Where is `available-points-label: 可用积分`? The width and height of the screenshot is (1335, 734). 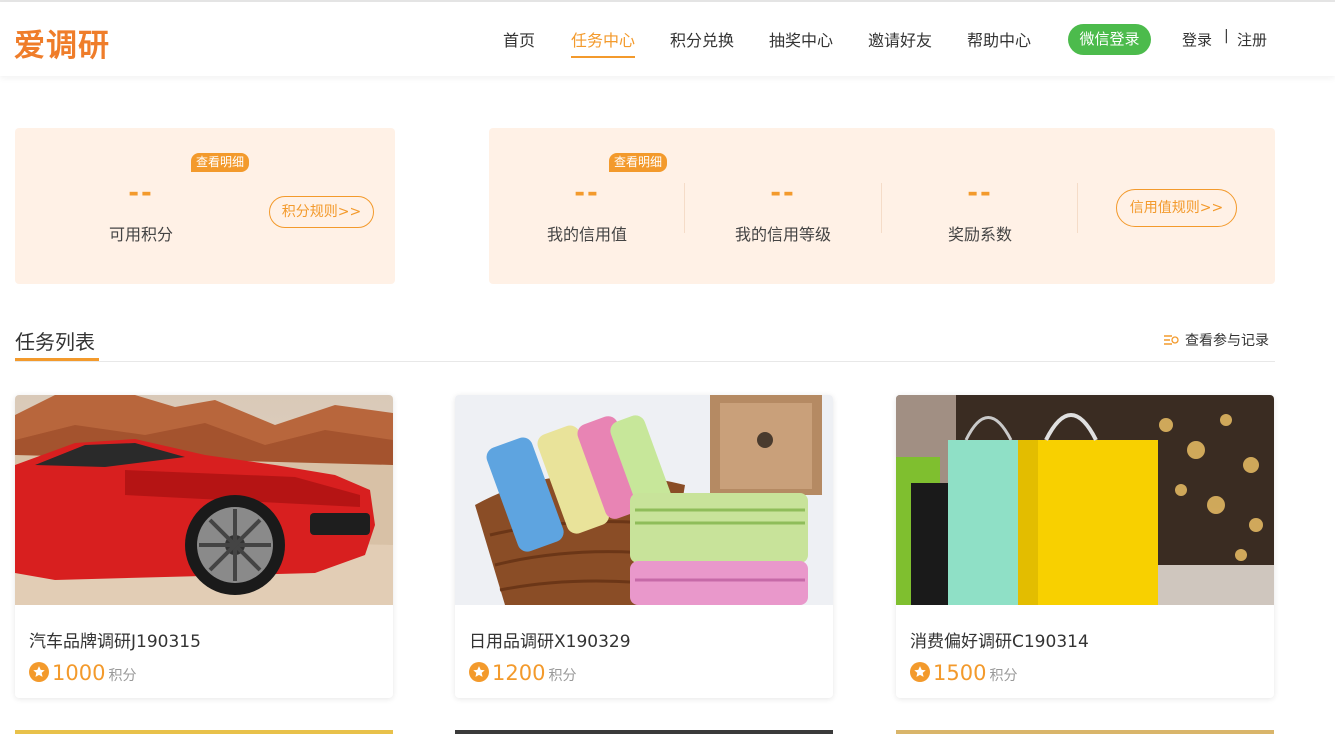 available-points-label: 可用积分 is located at coordinates (140, 234).